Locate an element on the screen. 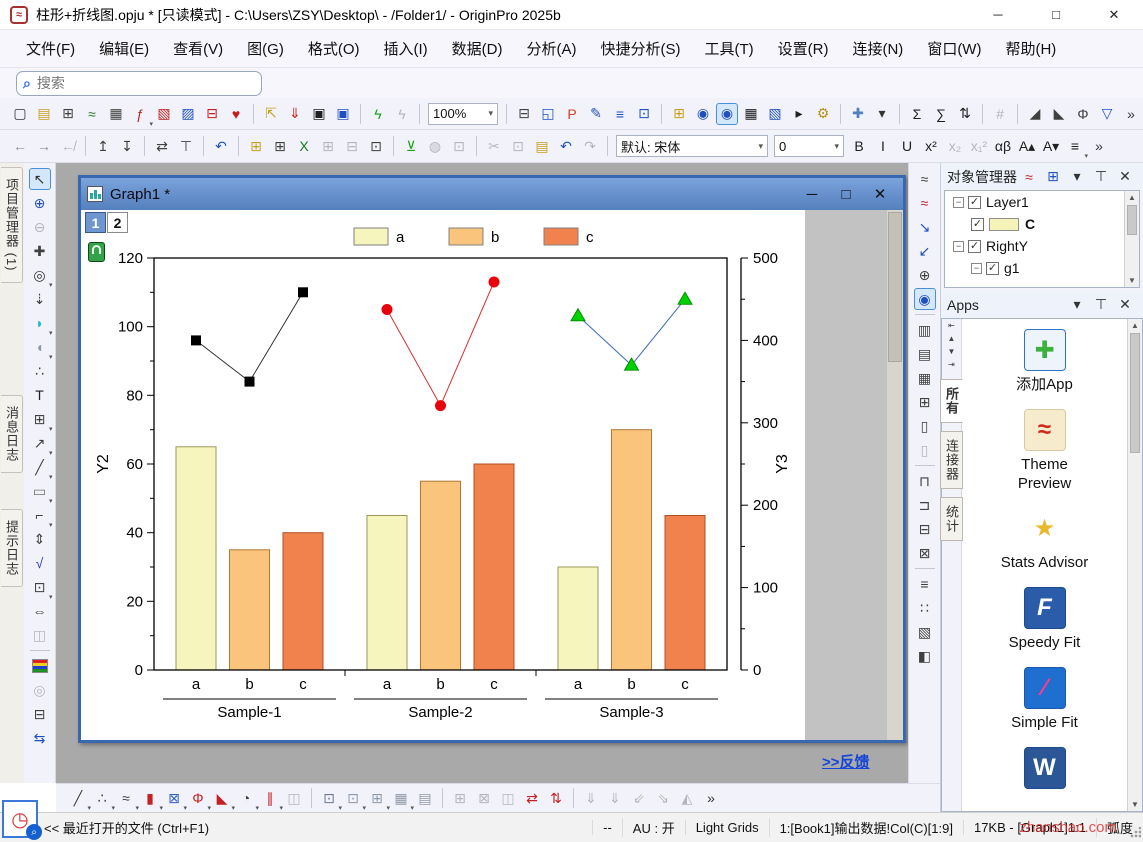  increase-font-button: A▴ is located at coordinates (1027, 146).